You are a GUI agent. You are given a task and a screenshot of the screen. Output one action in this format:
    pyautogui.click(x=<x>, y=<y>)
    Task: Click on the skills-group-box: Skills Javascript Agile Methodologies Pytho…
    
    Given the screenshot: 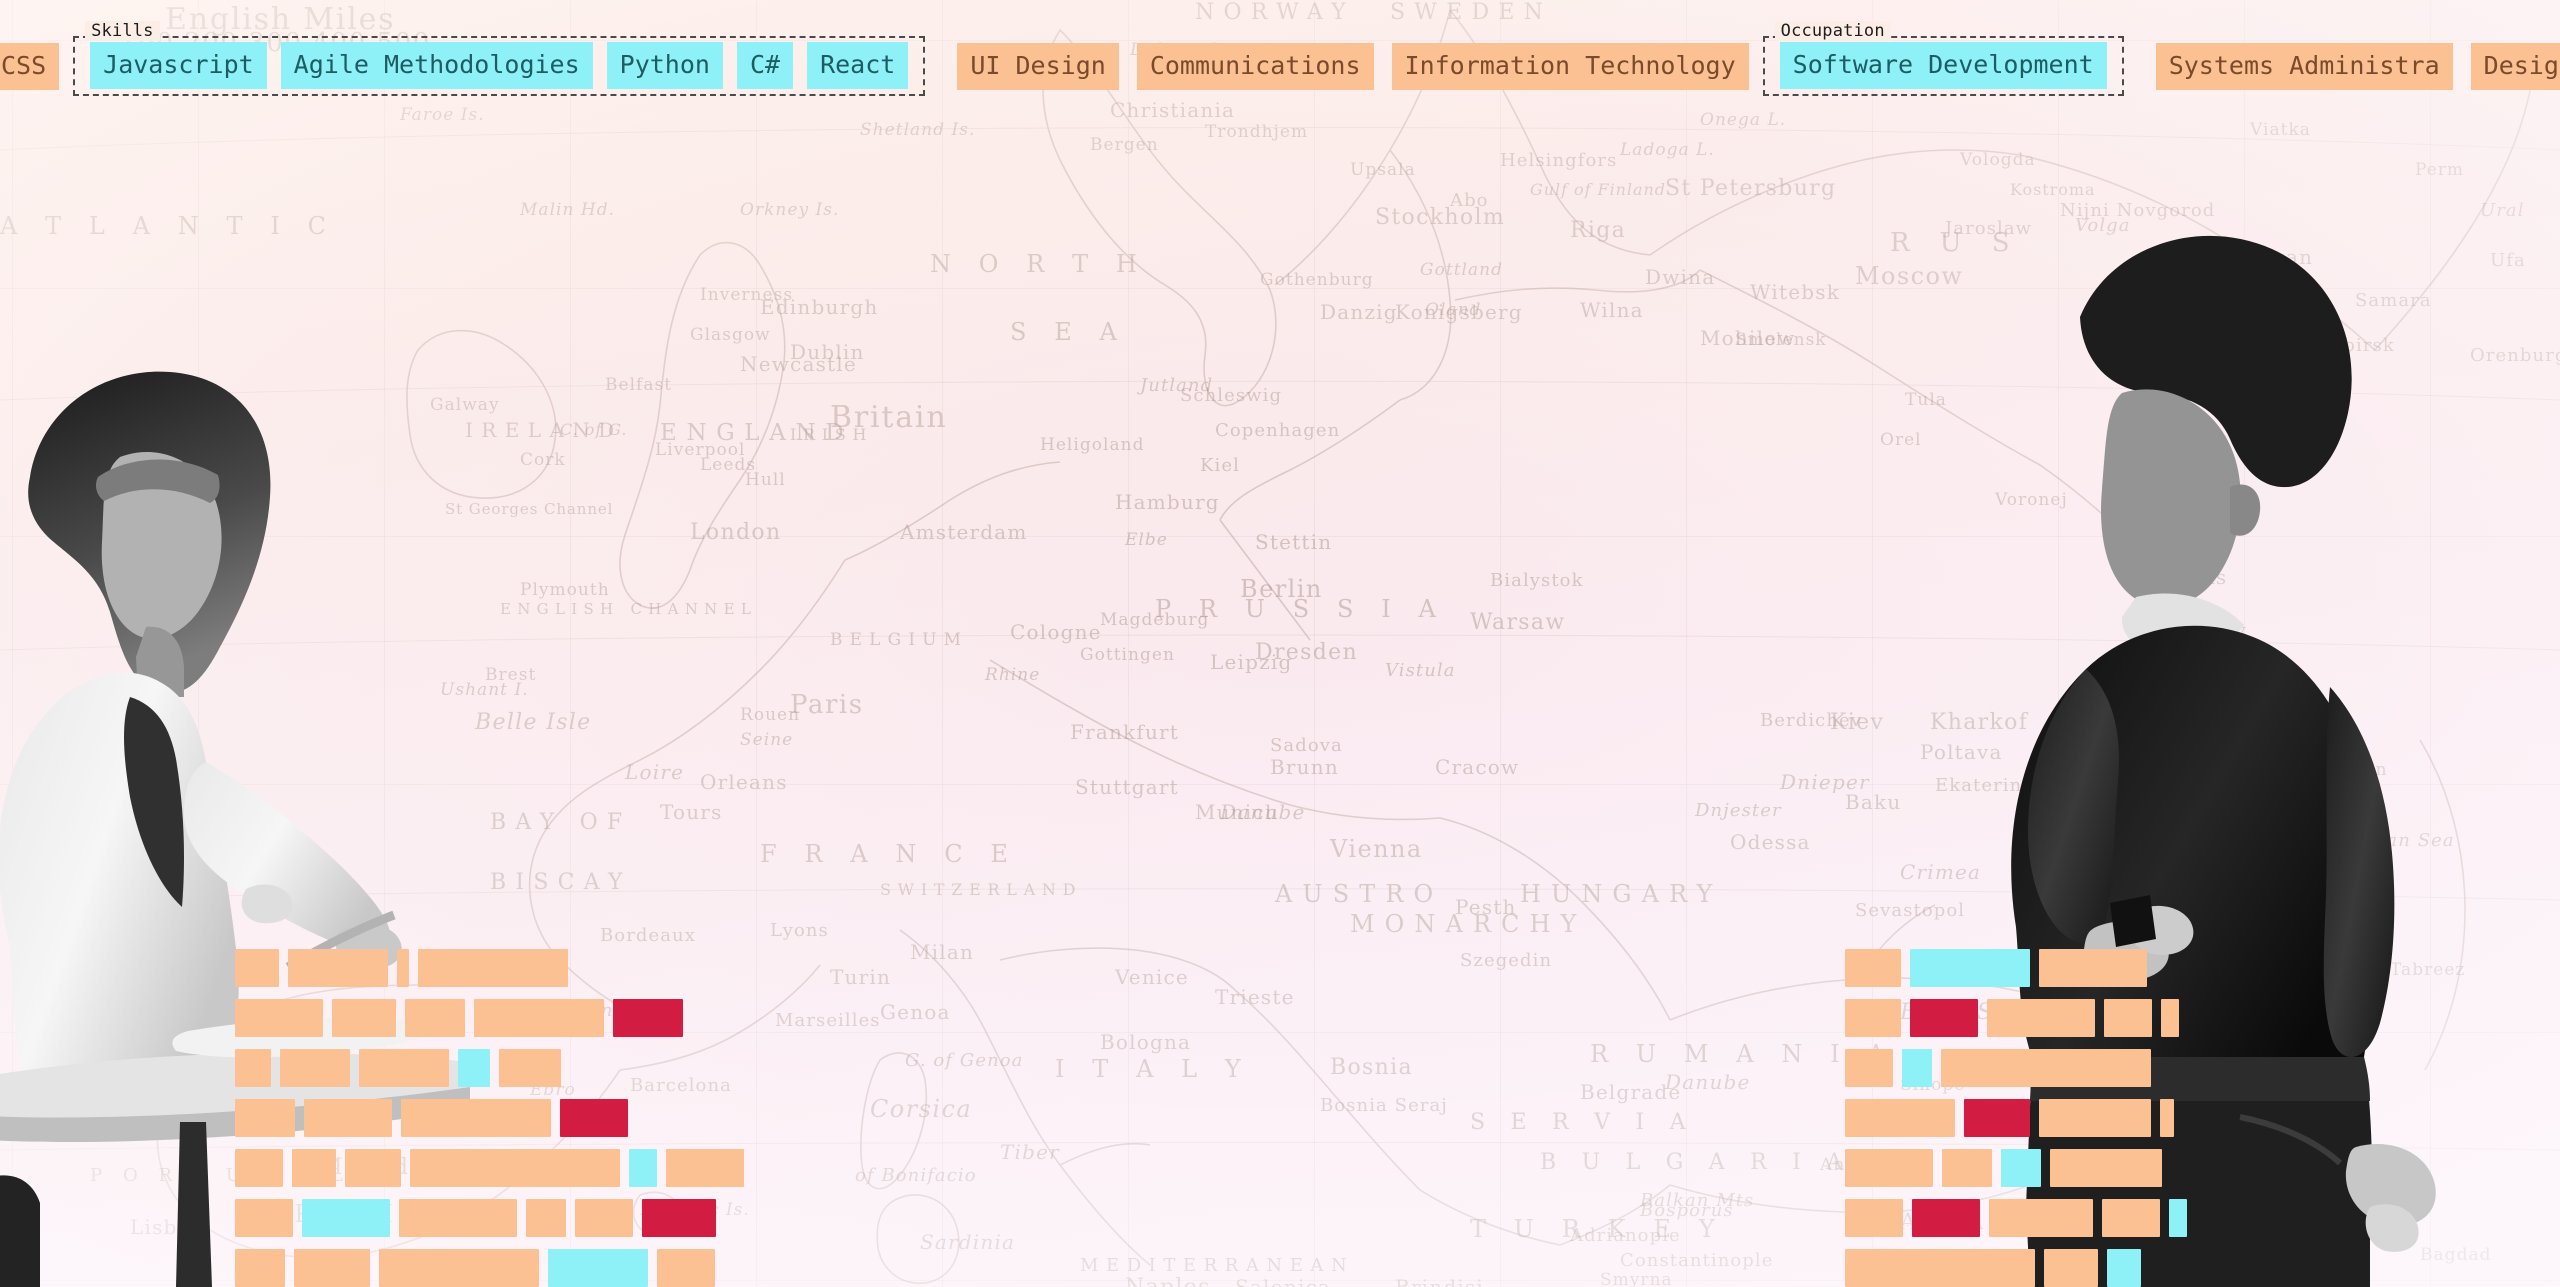 What is the action you would take?
    pyautogui.click(x=499, y=58)
    